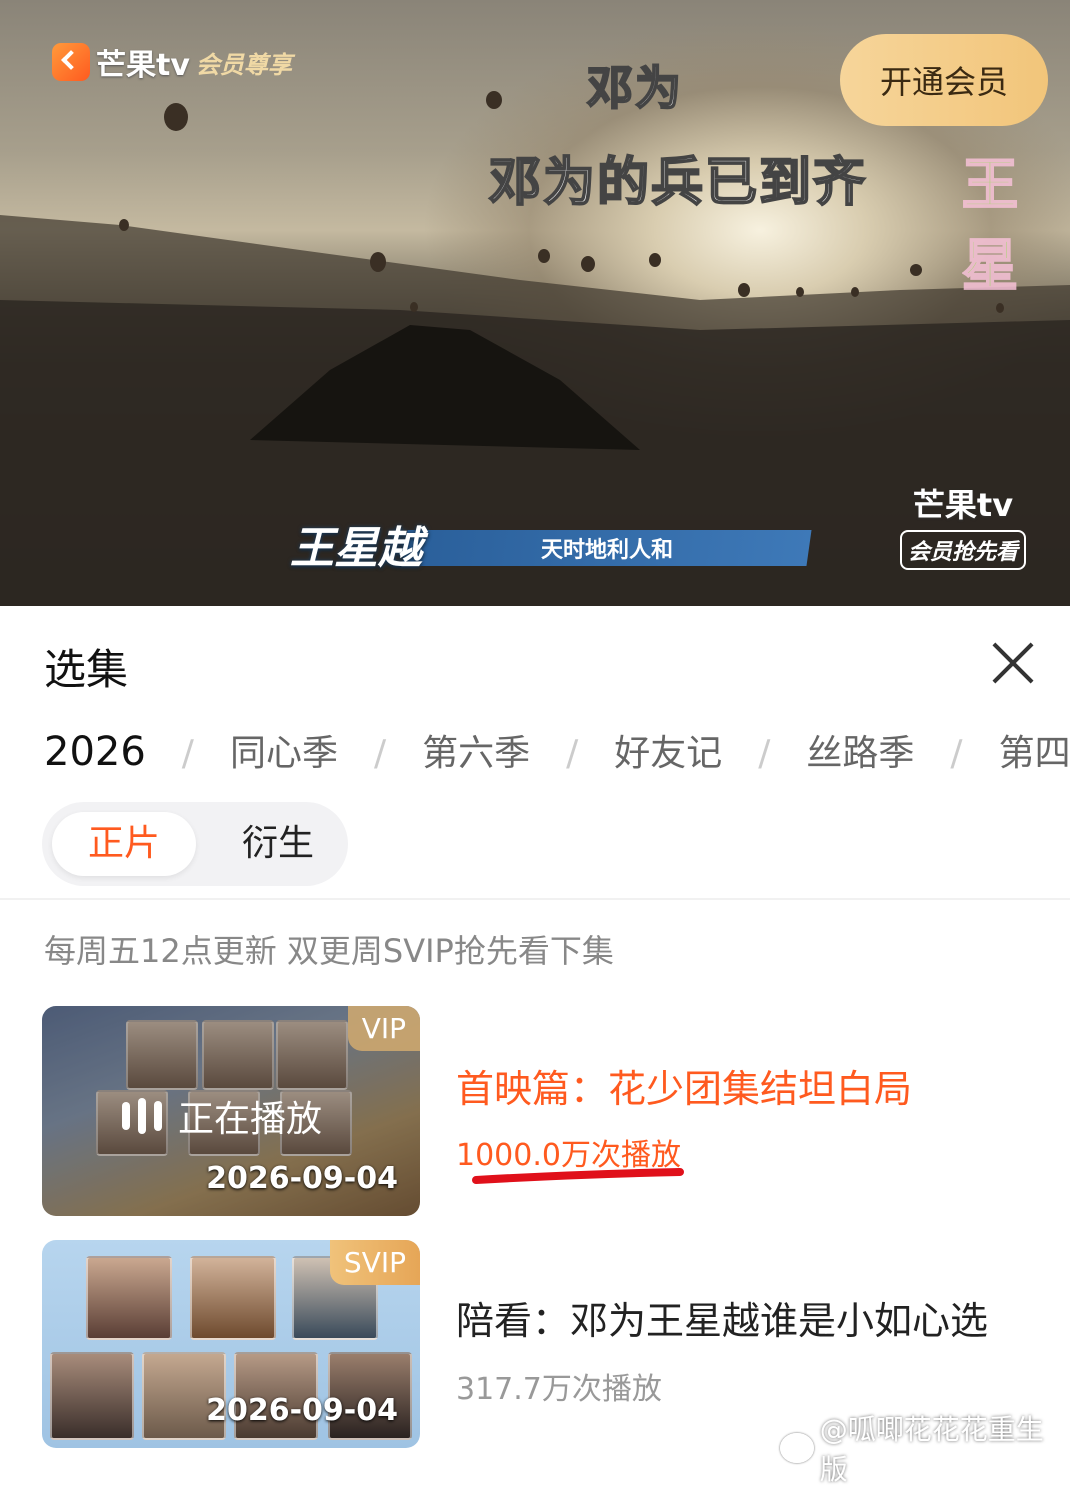 This screenshot has width=1070, height=1488. I want to click on open-member-button: 开通会员, so click(944, 80).